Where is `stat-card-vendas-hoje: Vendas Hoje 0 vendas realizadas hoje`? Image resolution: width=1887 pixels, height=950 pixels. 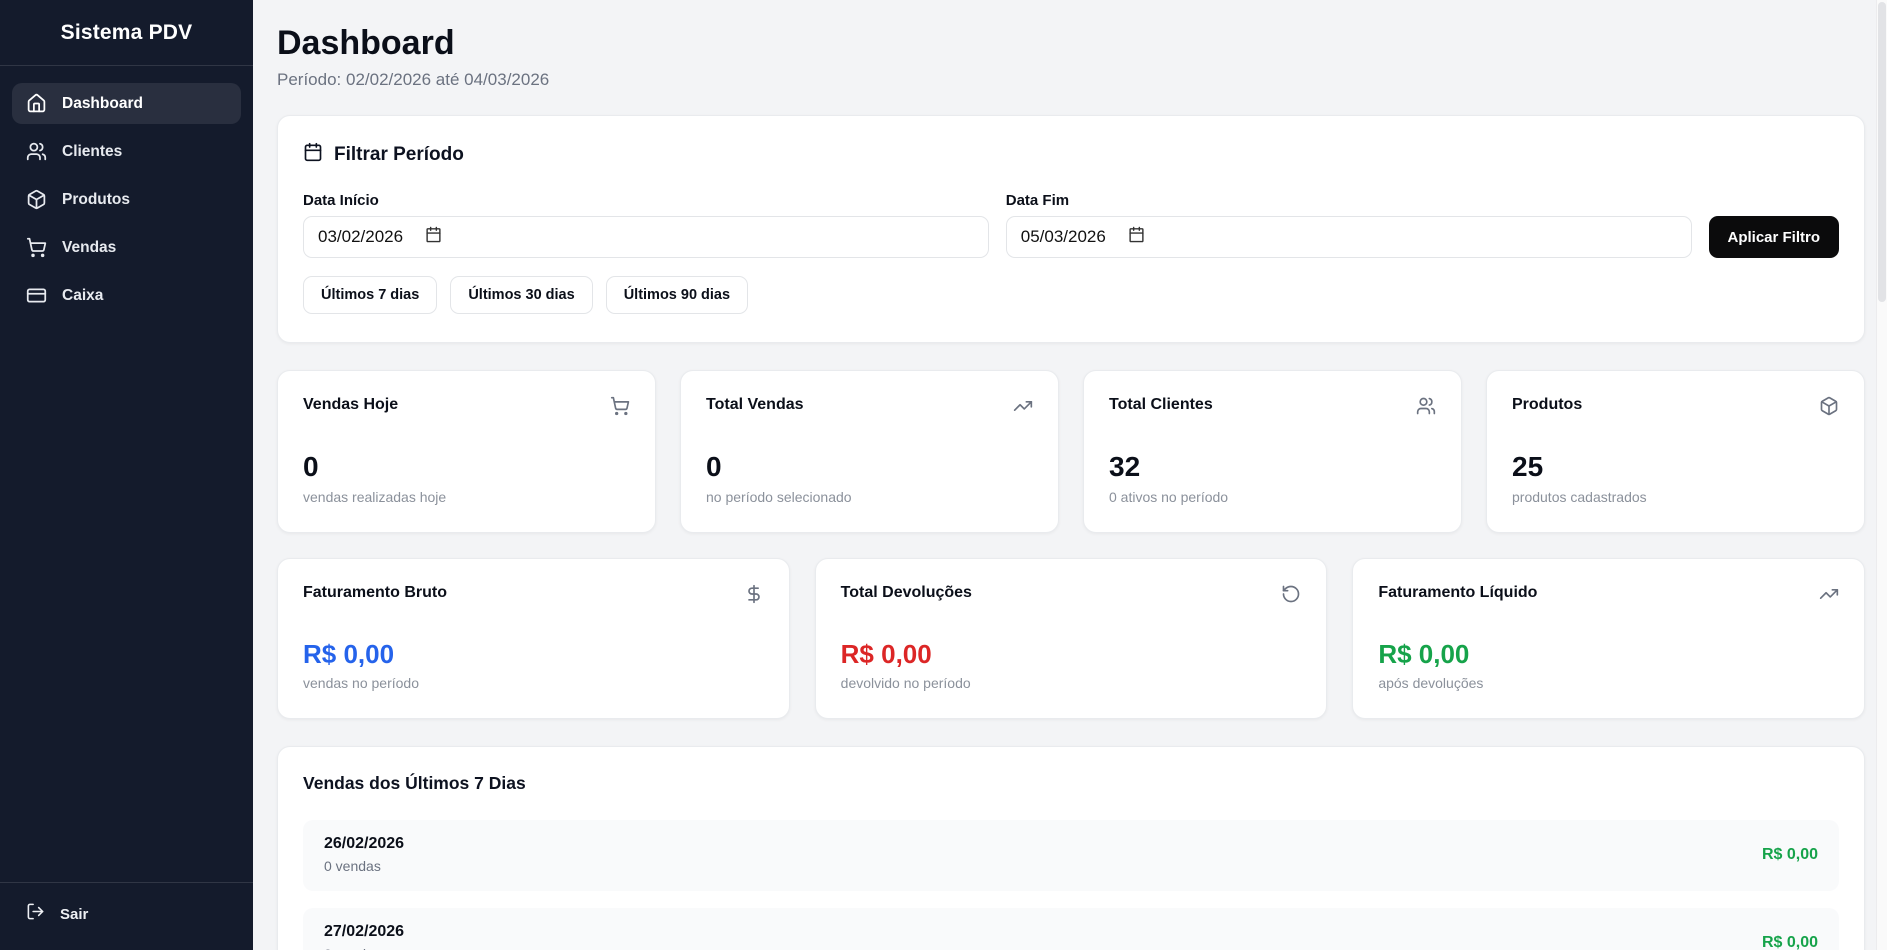
stat-card-vendas-hoje: Vendas Hoje 0 vendas realizadas hoje is located at coordinates (466, 451).